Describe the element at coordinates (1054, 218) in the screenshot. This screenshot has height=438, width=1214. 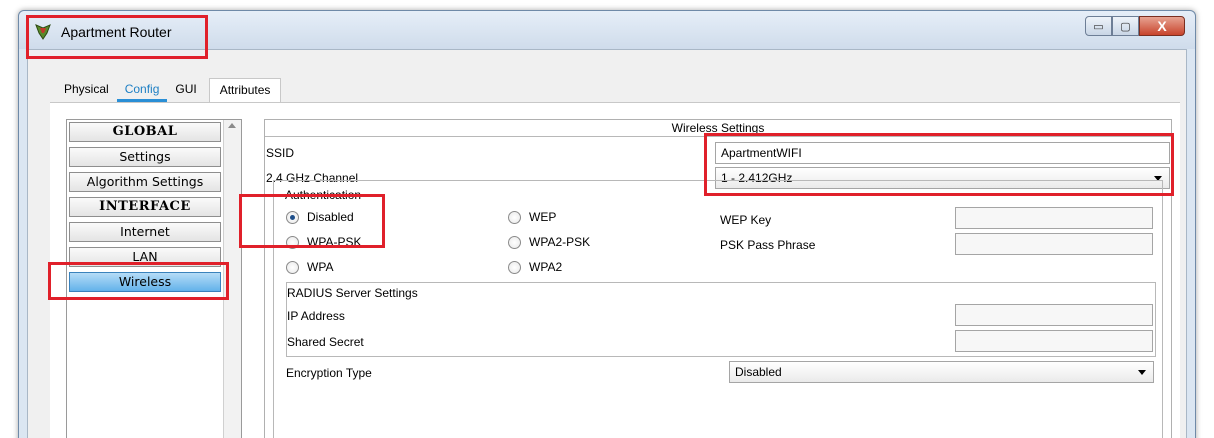
I see `wep-key-input` at that location.